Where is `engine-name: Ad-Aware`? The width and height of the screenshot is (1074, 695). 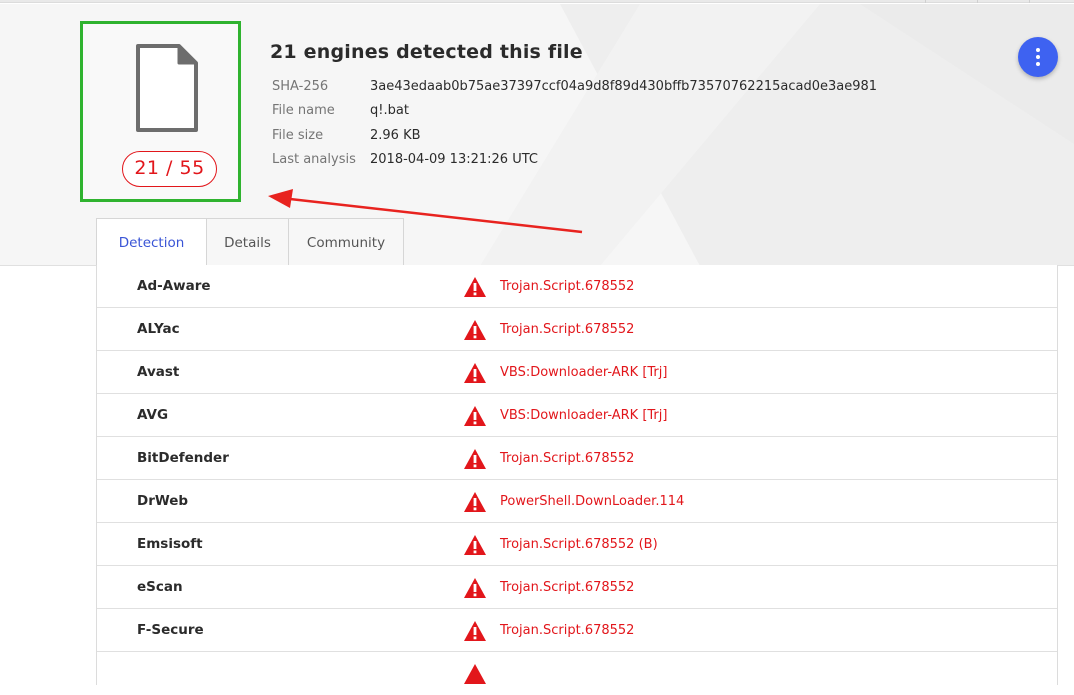 engine-name: Ad-Aware is located at coordinates (174, 286).